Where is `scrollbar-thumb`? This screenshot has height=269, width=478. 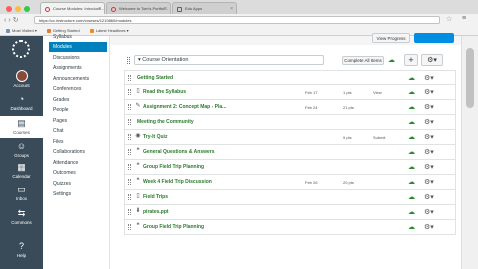 scrollbar-thumb is located at coordinates (470, 78).